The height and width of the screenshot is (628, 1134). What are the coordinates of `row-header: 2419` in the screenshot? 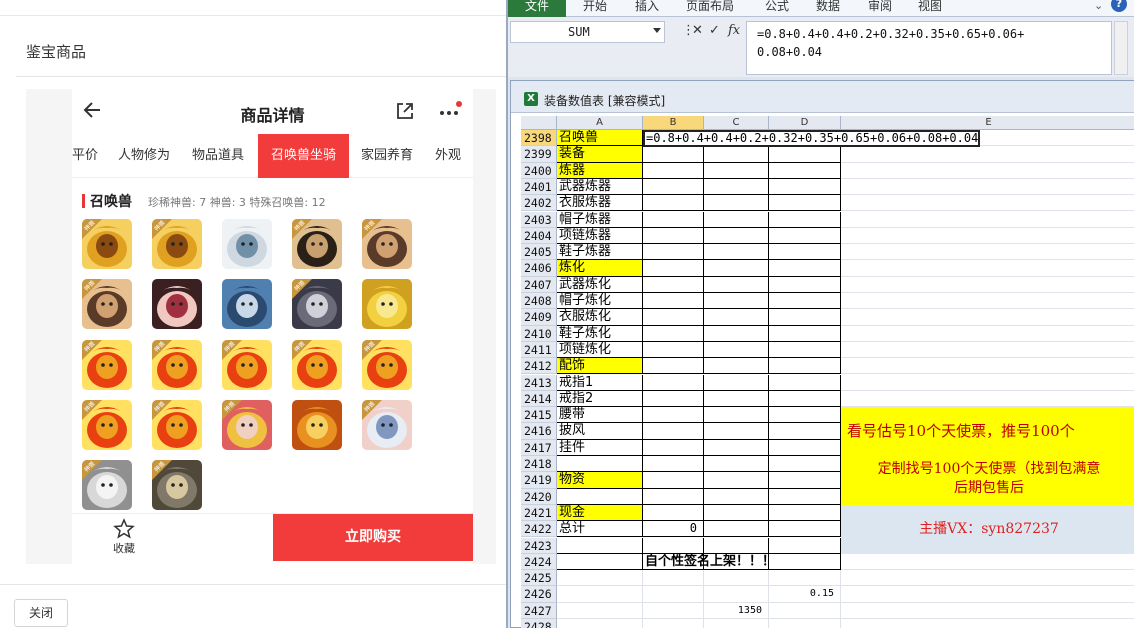 It's located at (539, 480).